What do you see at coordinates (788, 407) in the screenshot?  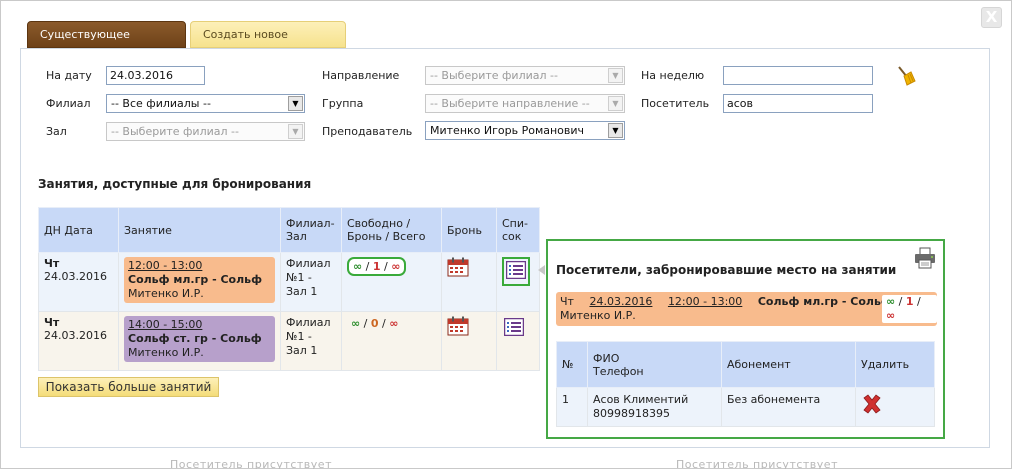 I see `visitor-subscription: Без абонемента` at bounding box center [788, 407].